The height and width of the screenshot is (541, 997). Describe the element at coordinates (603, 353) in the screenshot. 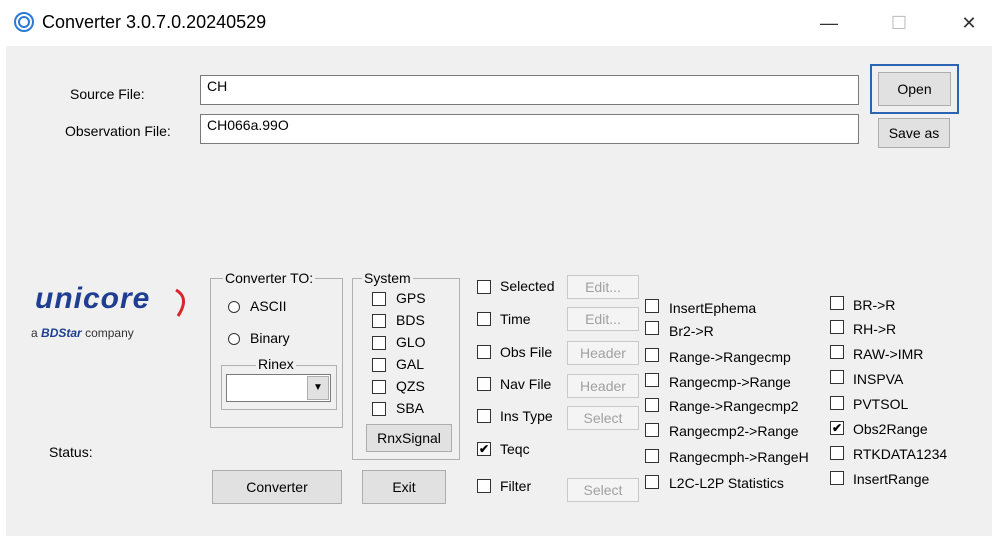

I see `obs-file-header-button: Header` at that location.